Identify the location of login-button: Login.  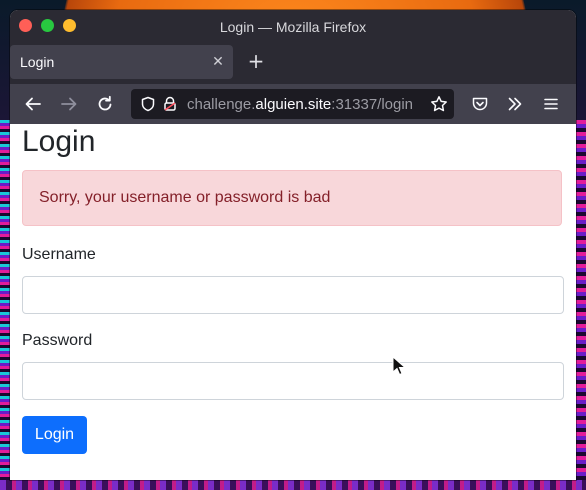
(54, 435).